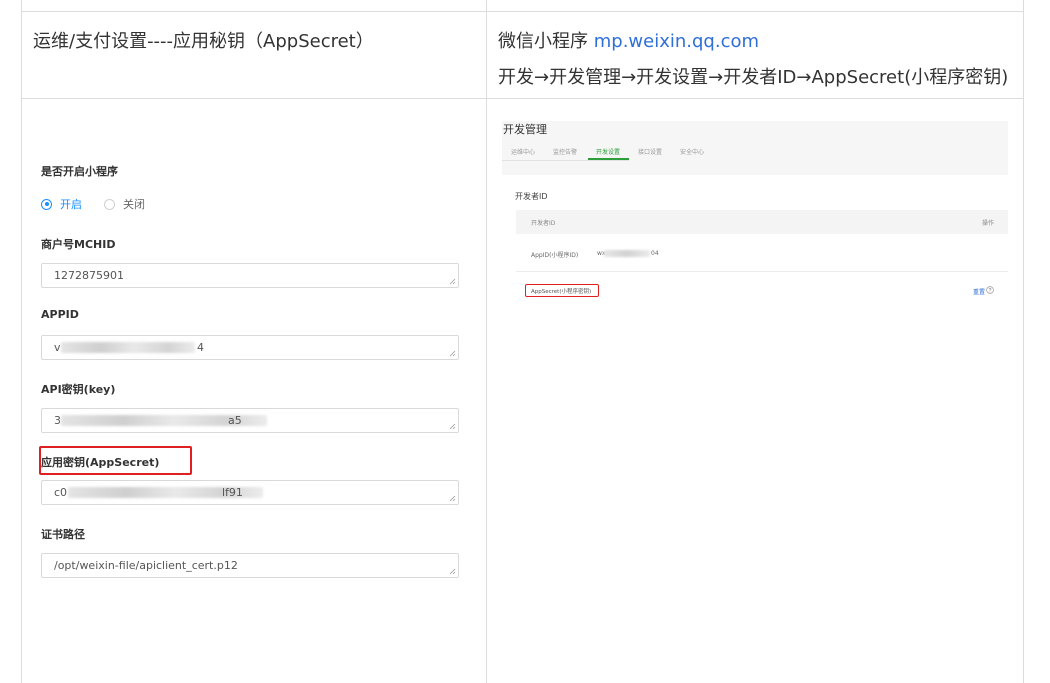  Describe the element at coordinates (250, 565) in the screenshot. I see `cert-path-input: /opt/weixin-file/apiclient_cert.p12` at that location.